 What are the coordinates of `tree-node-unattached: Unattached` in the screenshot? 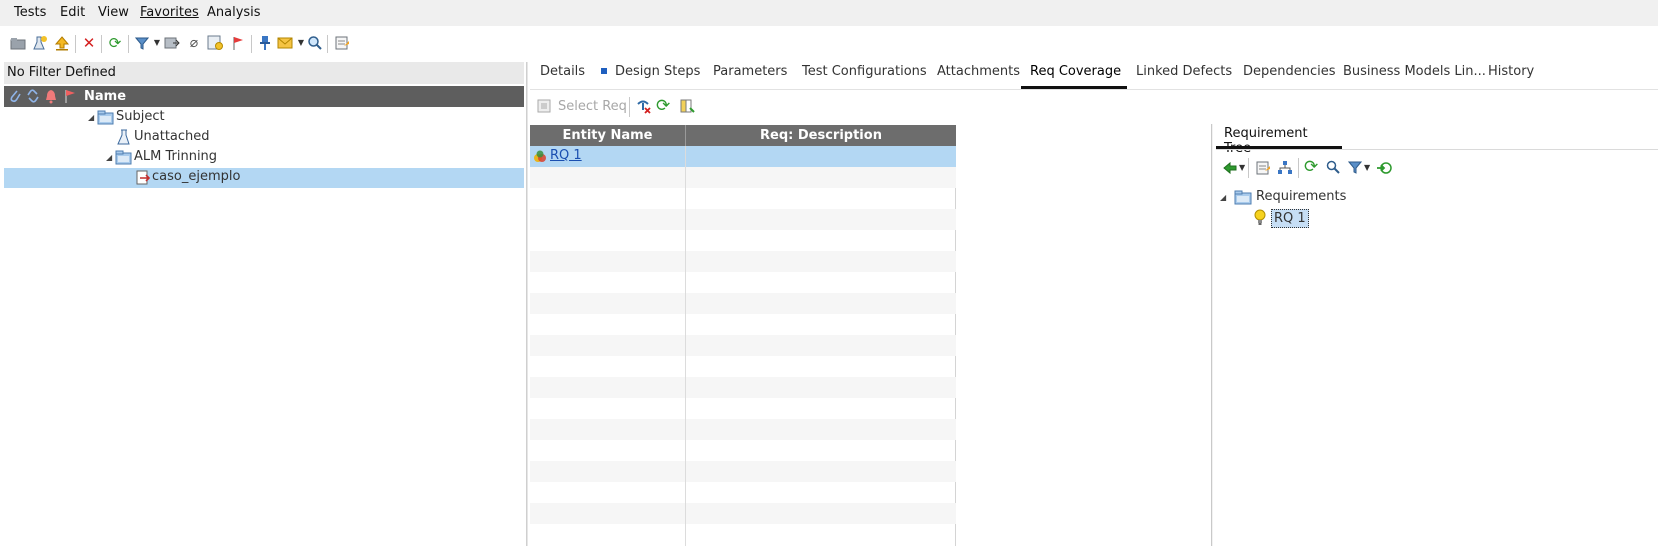 It's located at (264, 138).